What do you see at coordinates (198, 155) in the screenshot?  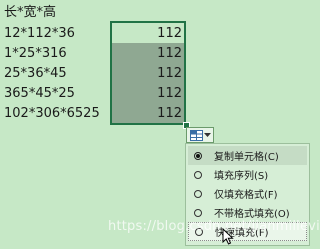 I see `radio-selected-icon` at bounding box center [198, 155].